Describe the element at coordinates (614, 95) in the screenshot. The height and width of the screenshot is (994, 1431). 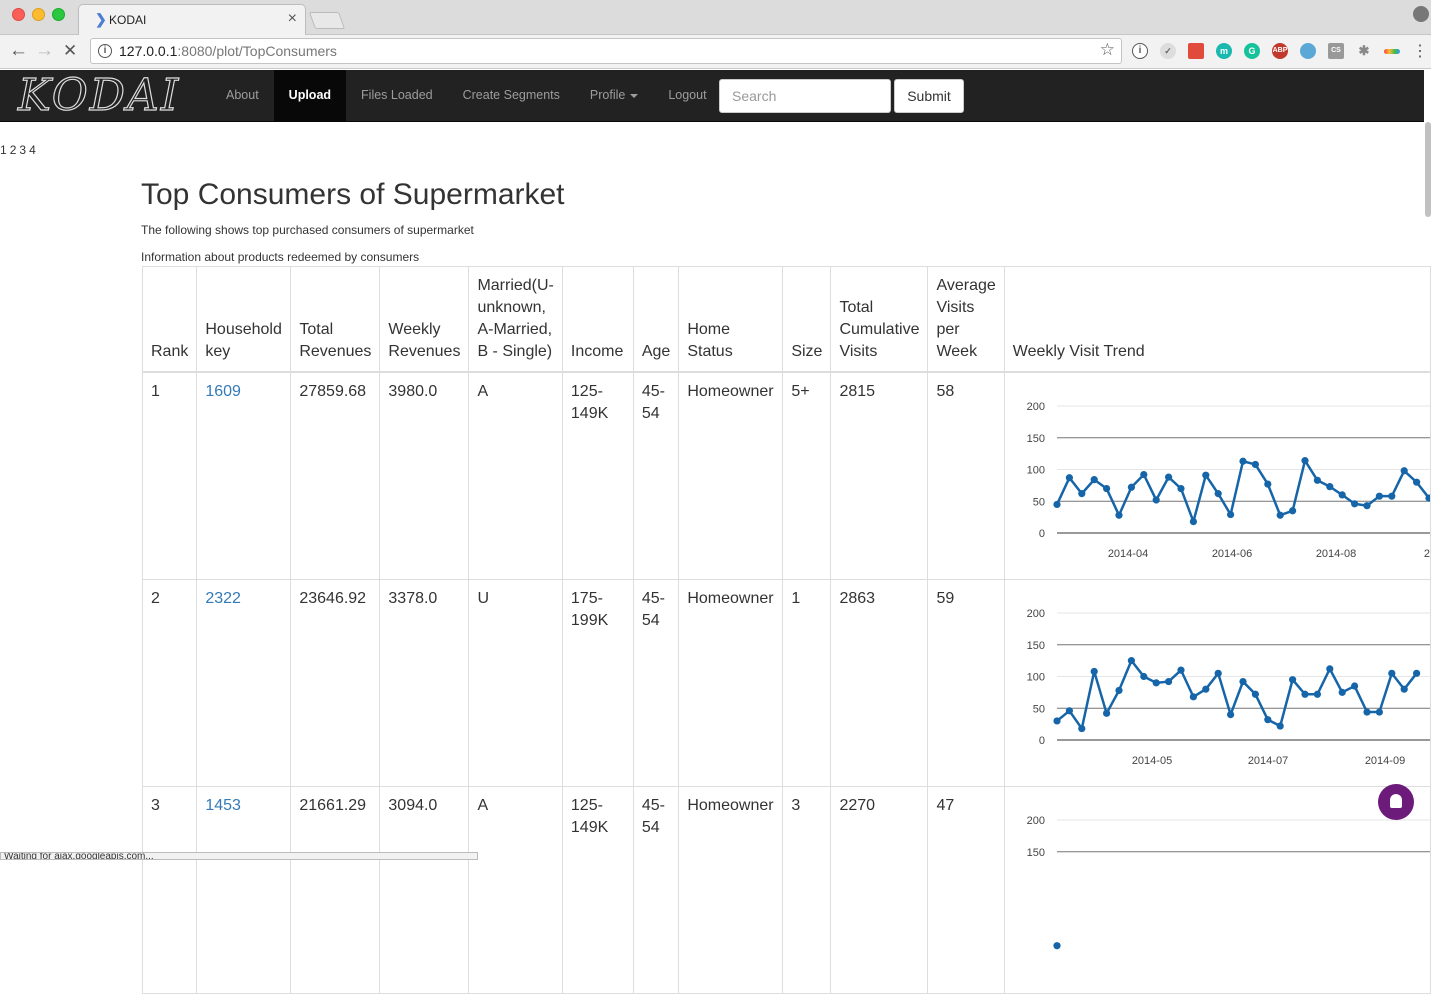
I see `nav-profile-dropdown: Profile` at that location.